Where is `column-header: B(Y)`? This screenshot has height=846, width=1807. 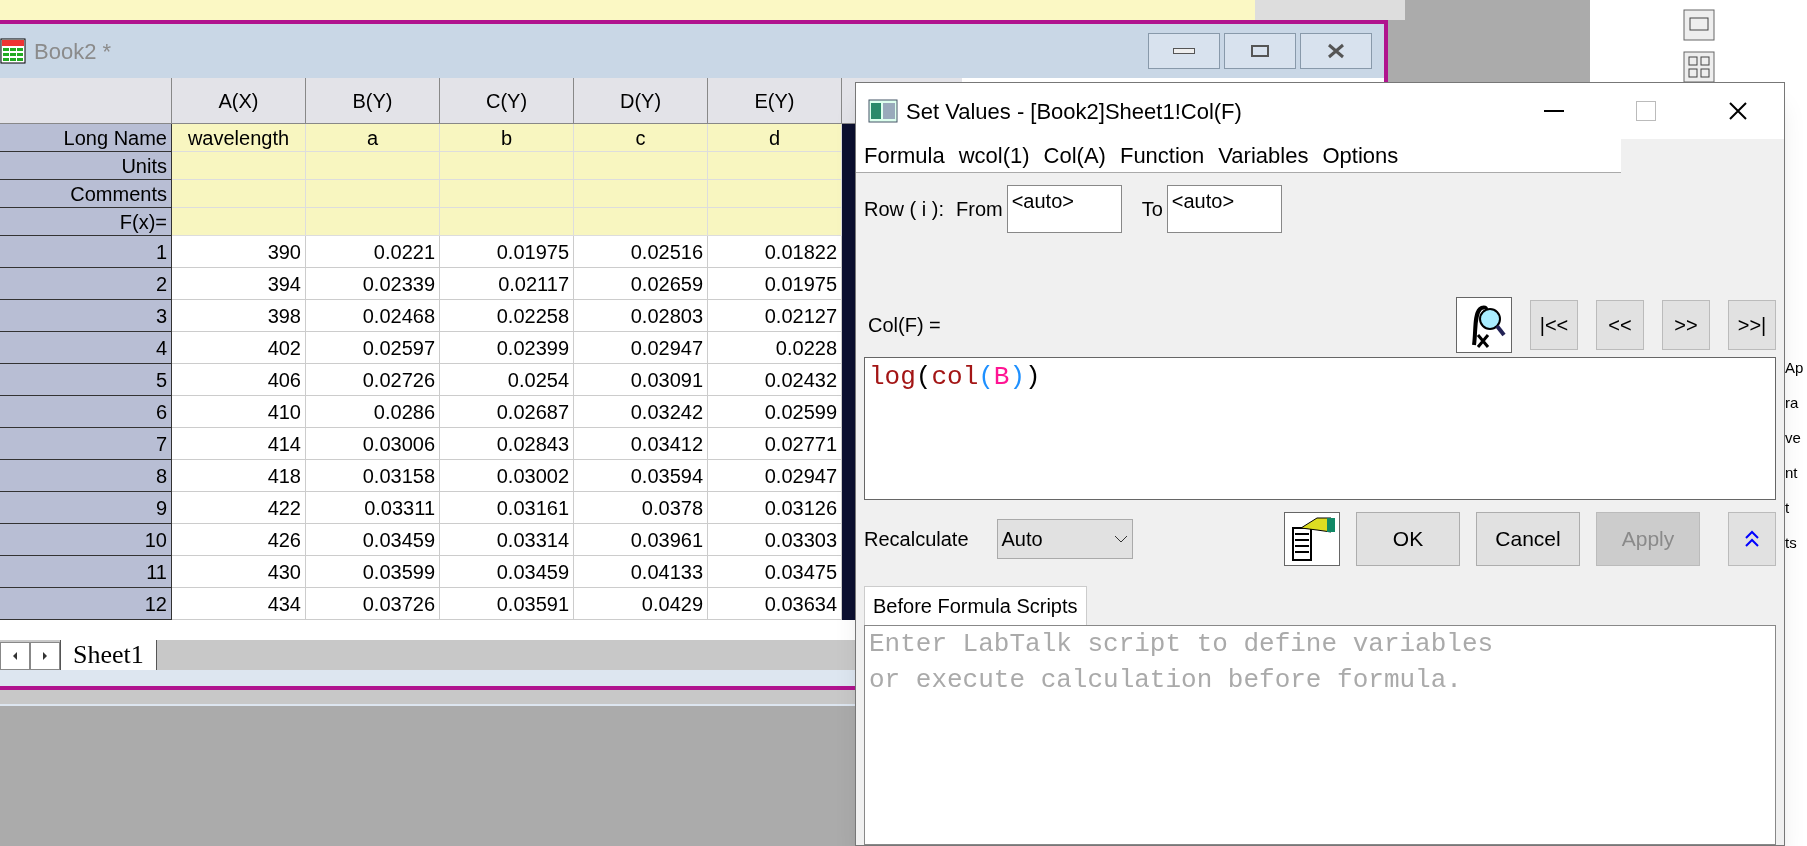
column-header: B(Y) is located at coordinates (373, 101).